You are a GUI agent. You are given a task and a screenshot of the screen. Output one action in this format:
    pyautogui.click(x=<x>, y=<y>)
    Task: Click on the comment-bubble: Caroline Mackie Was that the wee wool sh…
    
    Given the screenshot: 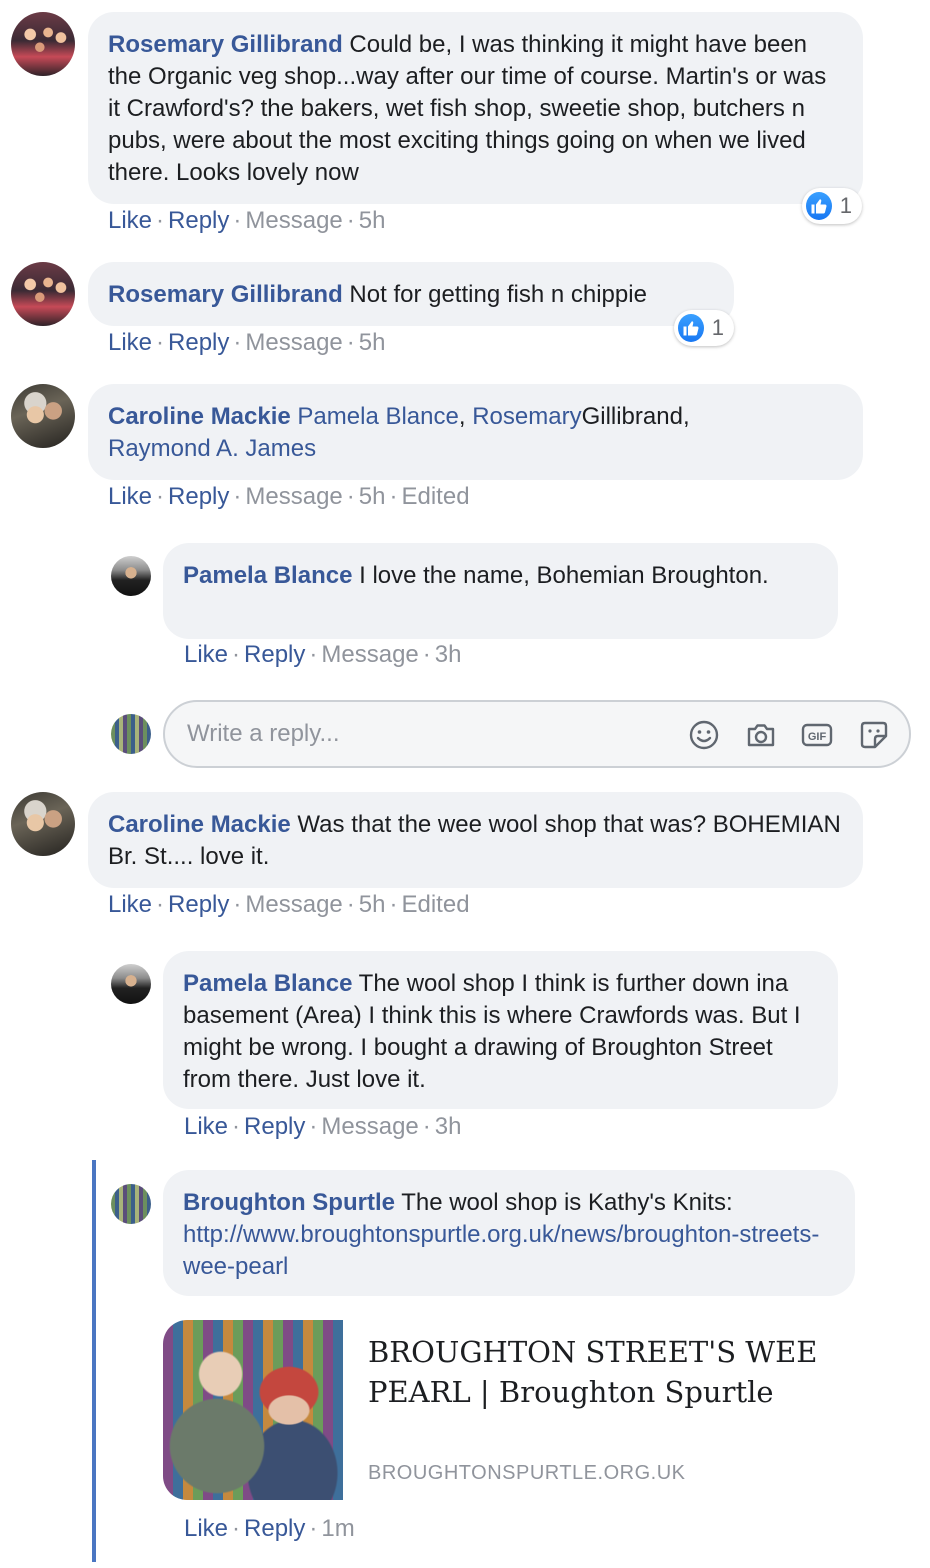 What is the action you would take?
    pyautogui.click(x=475, y=840)
    